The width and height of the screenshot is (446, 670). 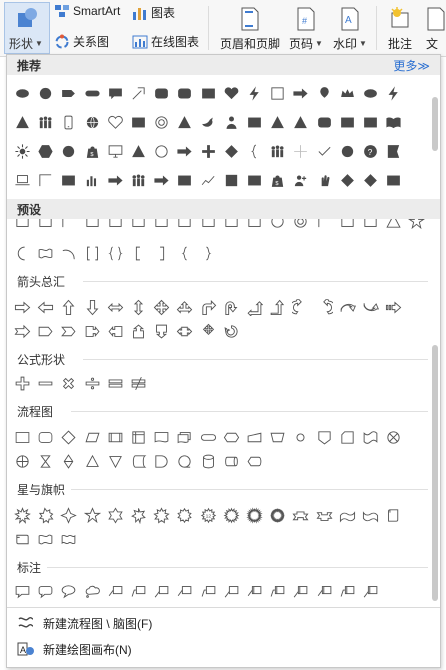 What do you see at coordinates (153, 12) in the screenshot?
I see `chart-button: 图表` at bounding box center [153, 12].